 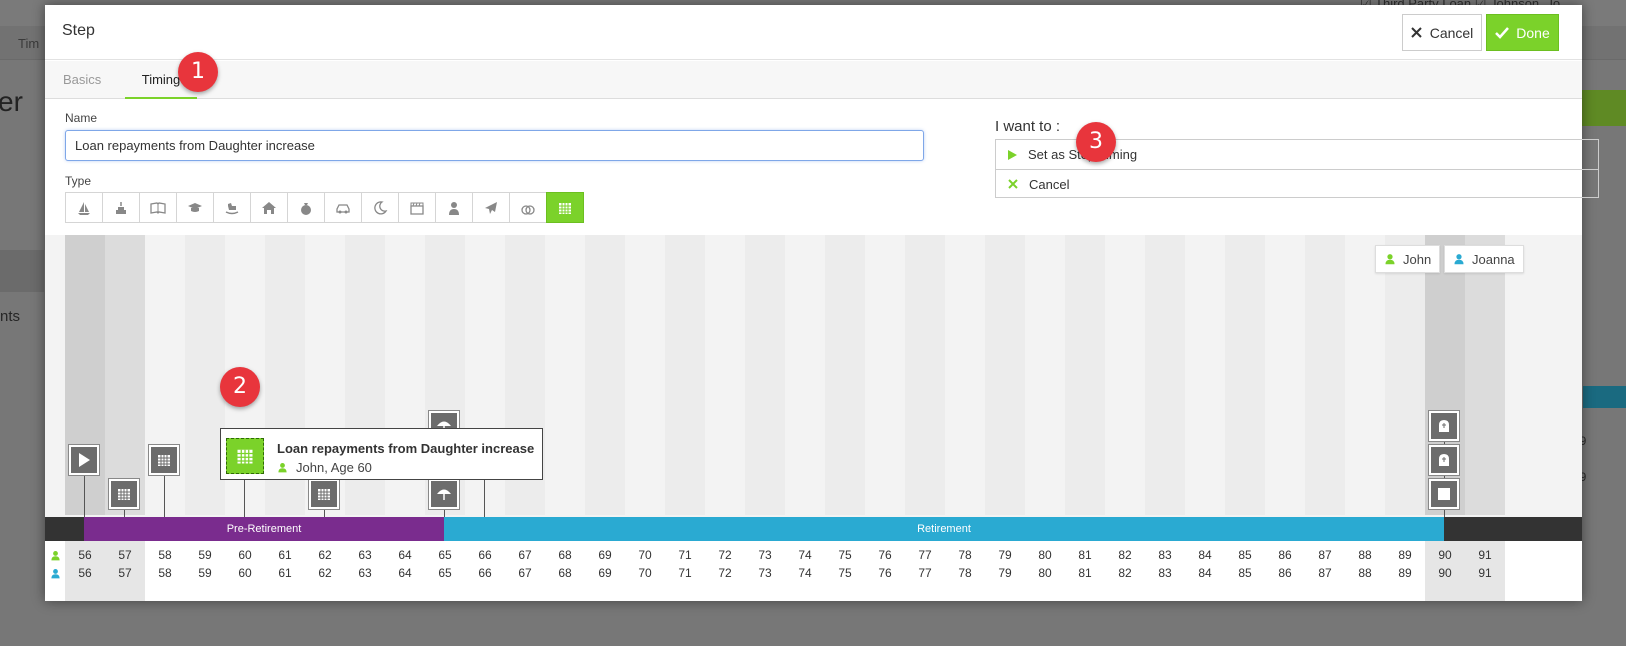 I want to click on person-toggle-joanna: Joanna, so click(x=1484, y=259).